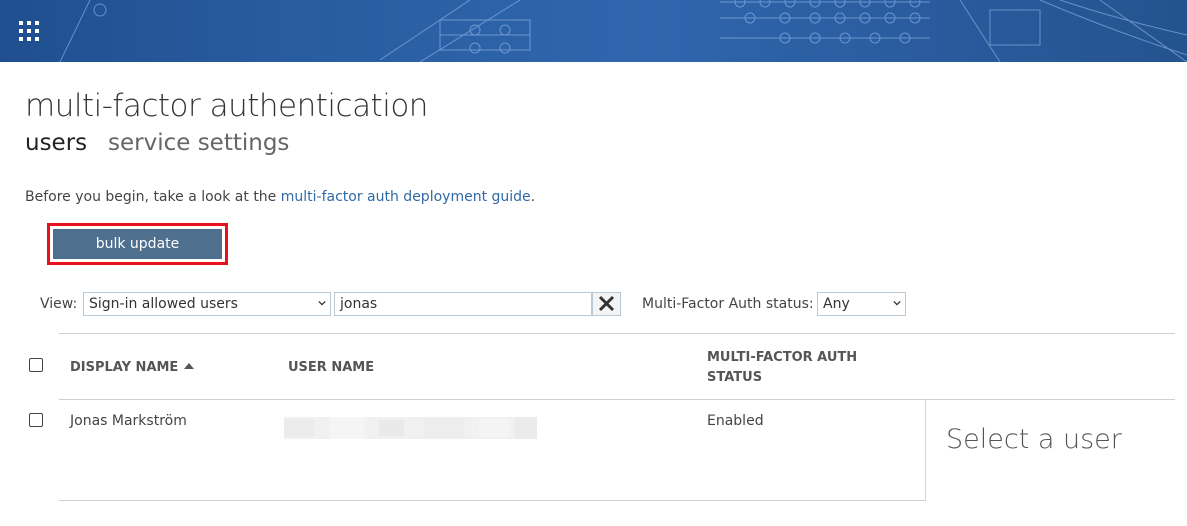 Image resolution: width=1187 pixels, height=526 pixels. What do you see at coordinates (198, 143) in the screenshot?
I see `tab-service-settings: service settings` at bounding box center [198, 143].